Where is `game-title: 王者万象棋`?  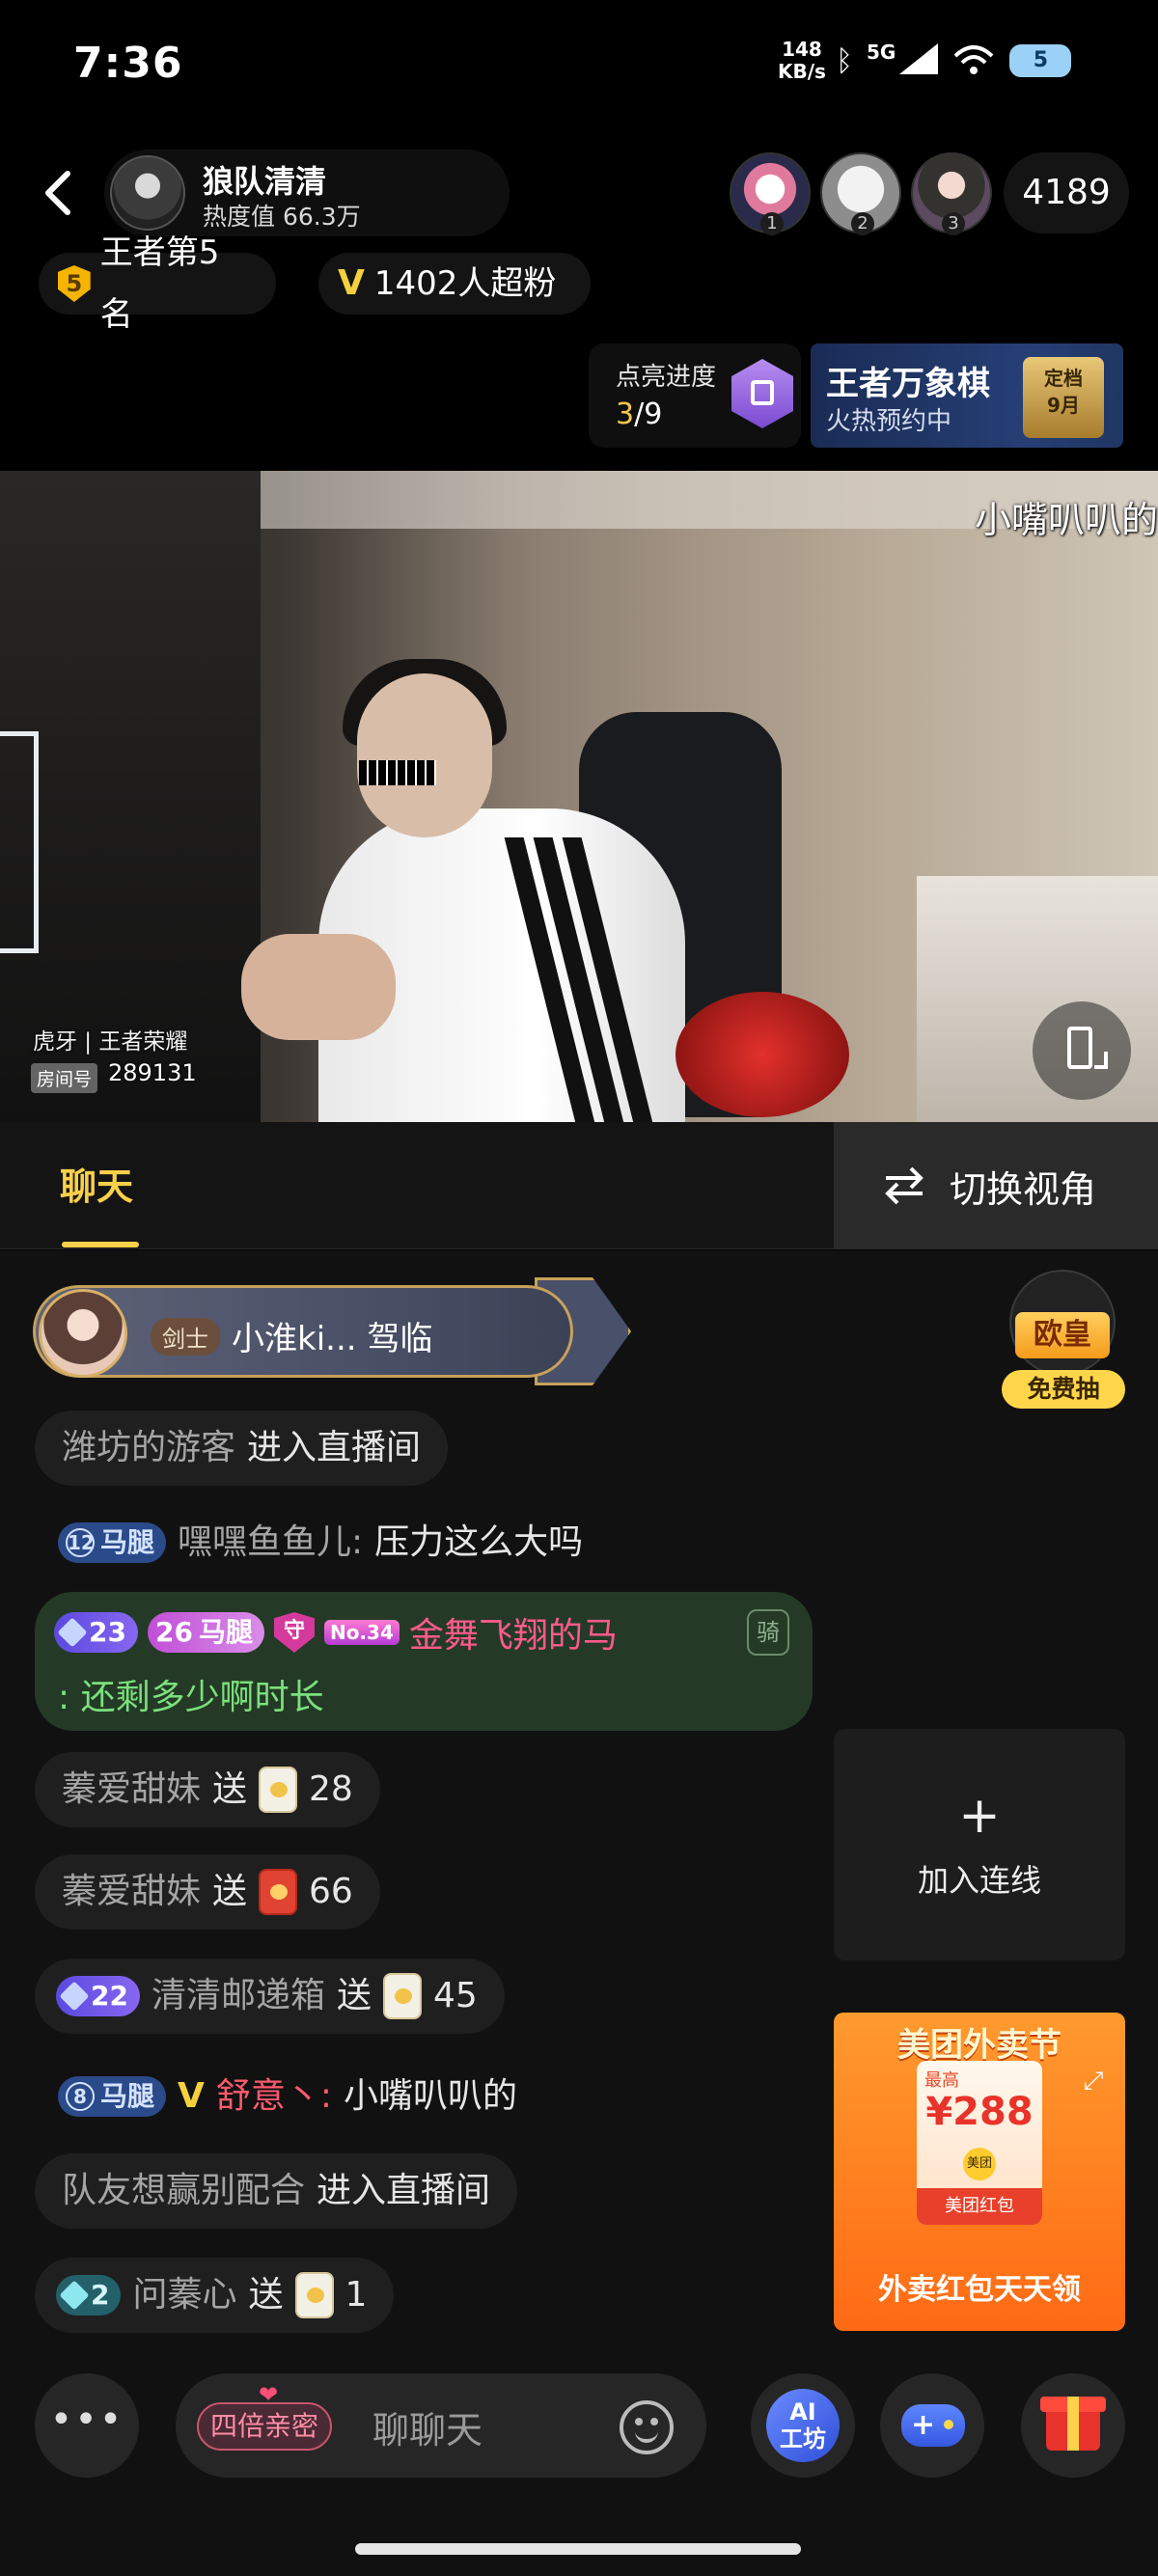
game-title: 王者万象棋 is located at coordinates (908, 384).